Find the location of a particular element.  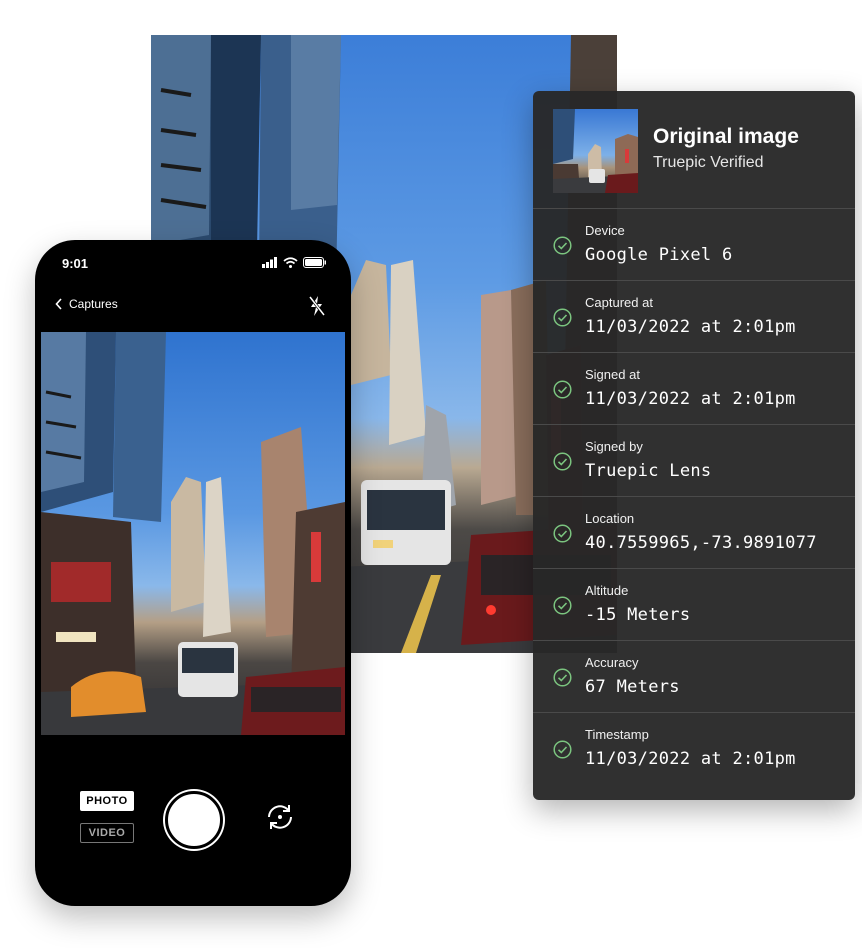

field-row-signed-at: Signed at 11/03/2022 at 2:01pm is located at coordinates (694, 389).